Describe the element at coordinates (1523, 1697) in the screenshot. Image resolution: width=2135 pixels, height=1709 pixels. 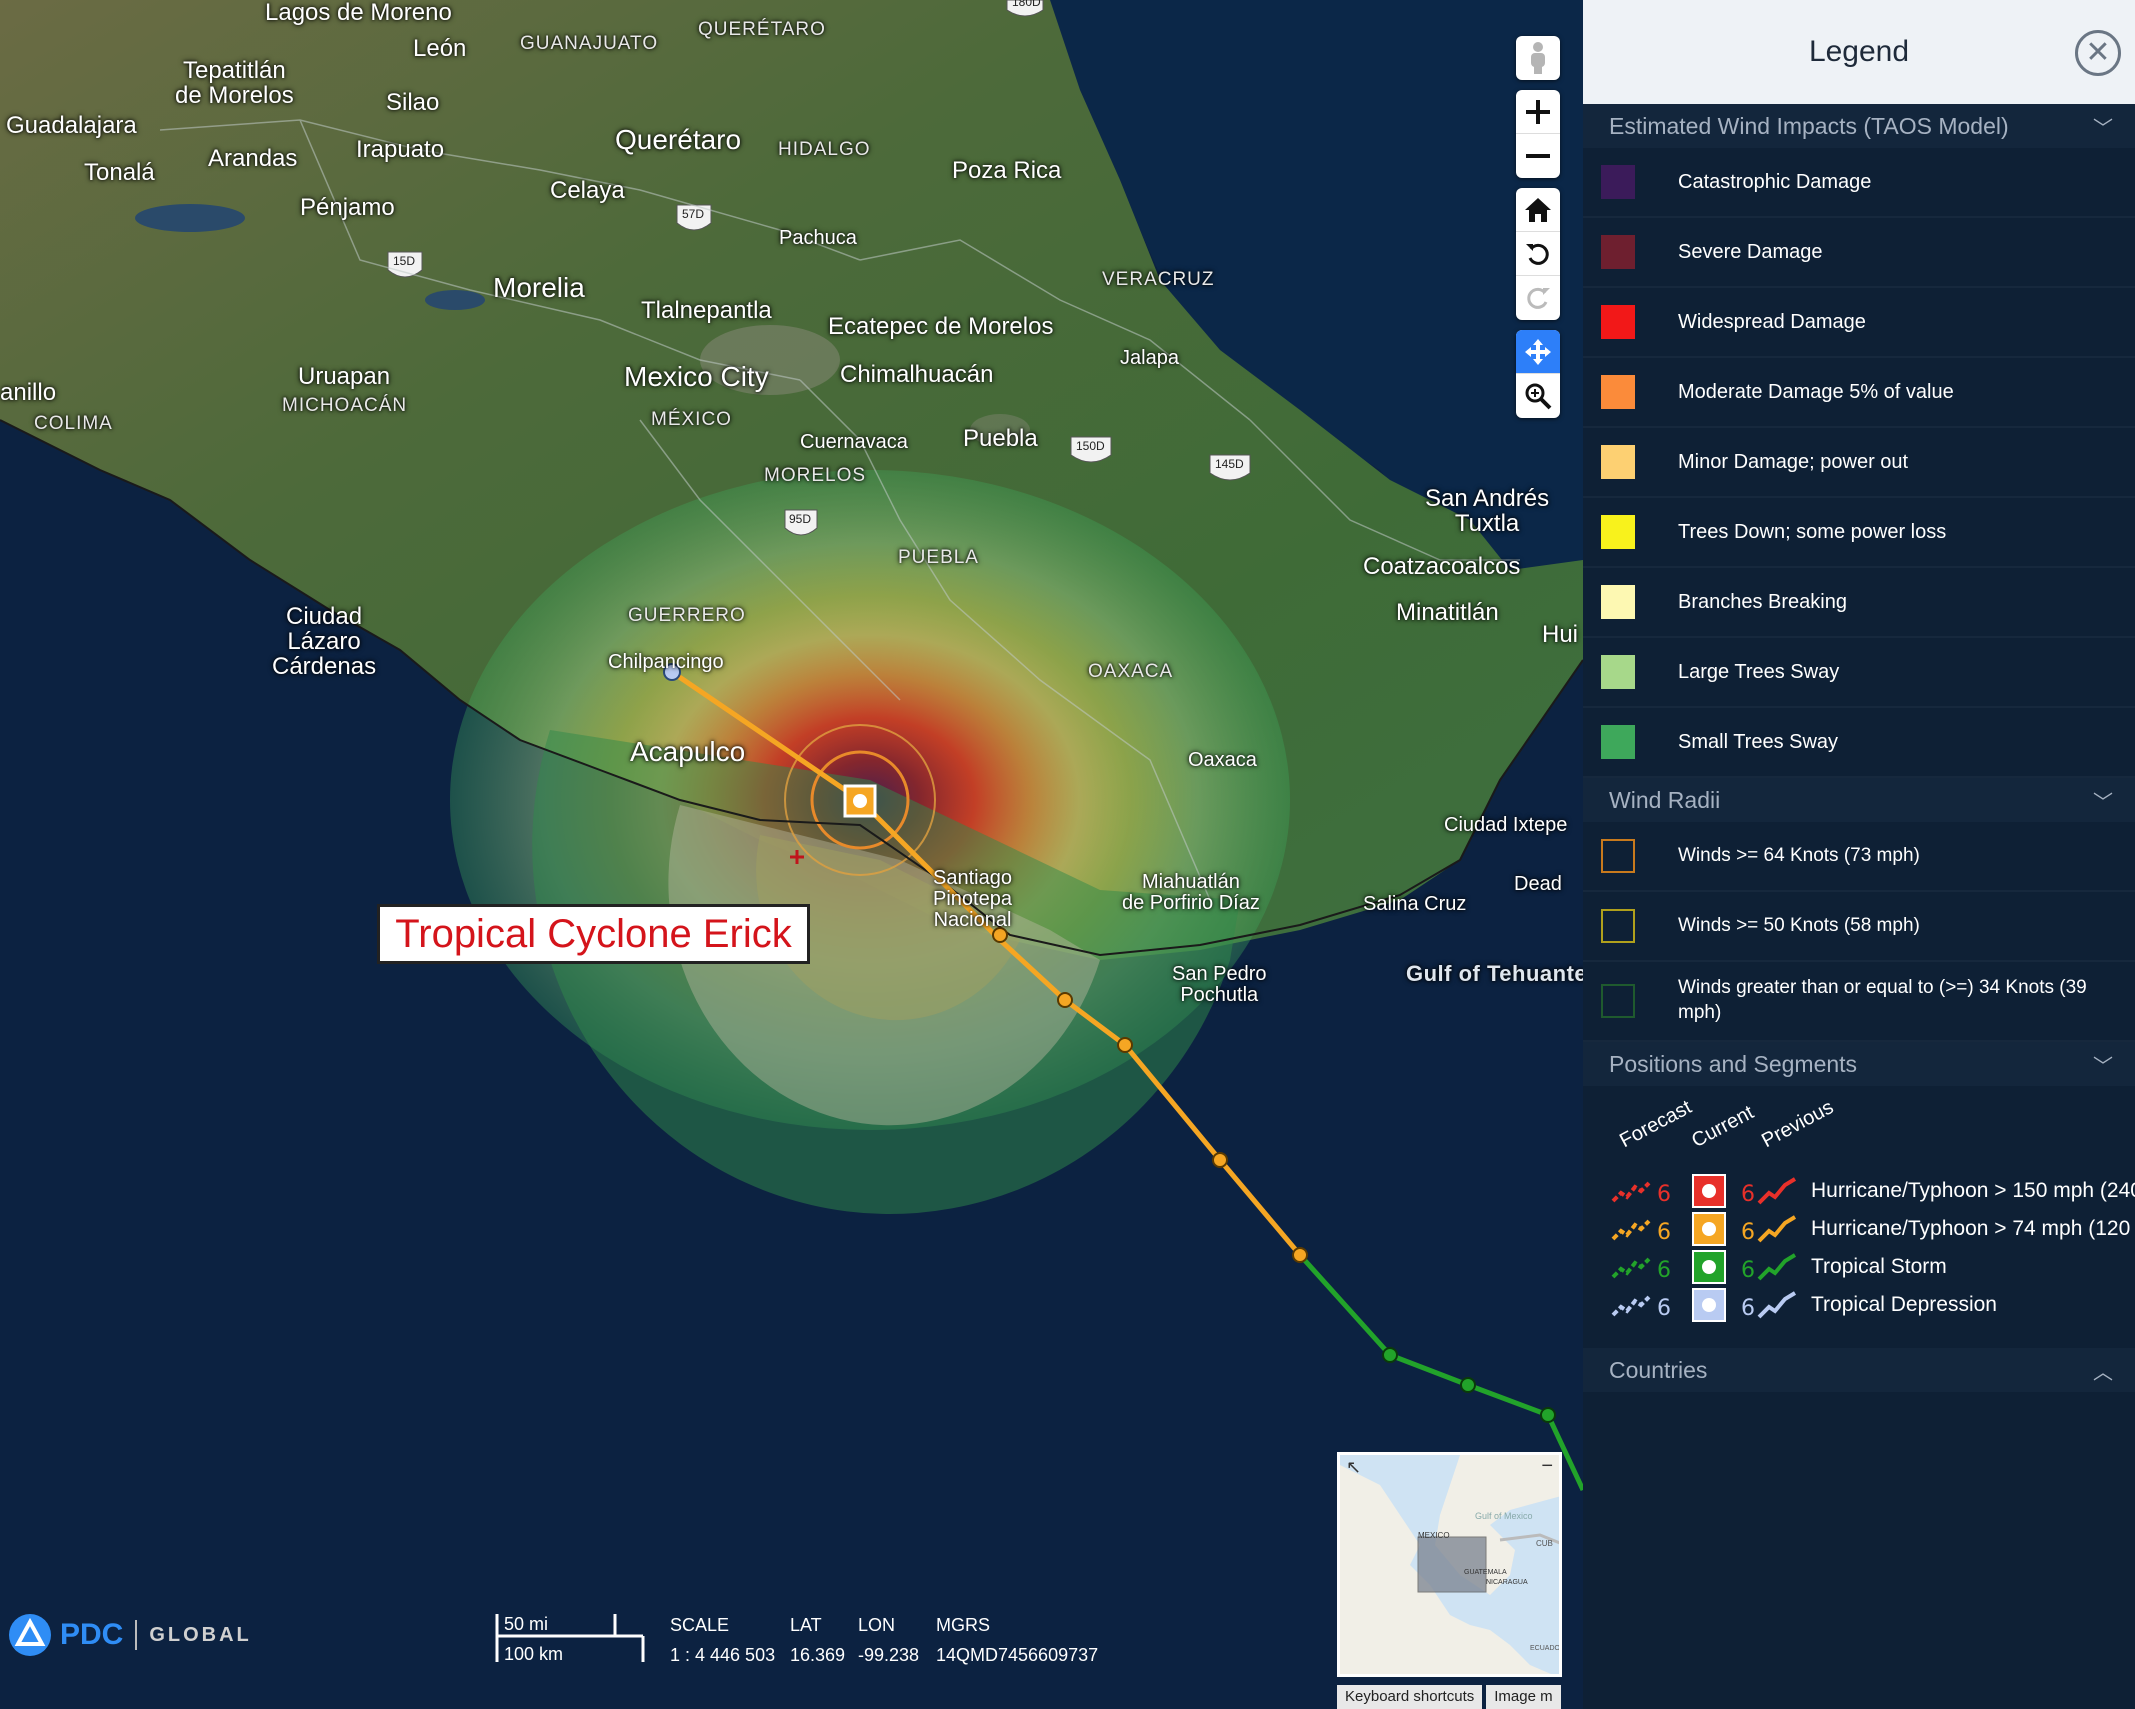
I see `imagery-attribution-link: Image m` at that location.